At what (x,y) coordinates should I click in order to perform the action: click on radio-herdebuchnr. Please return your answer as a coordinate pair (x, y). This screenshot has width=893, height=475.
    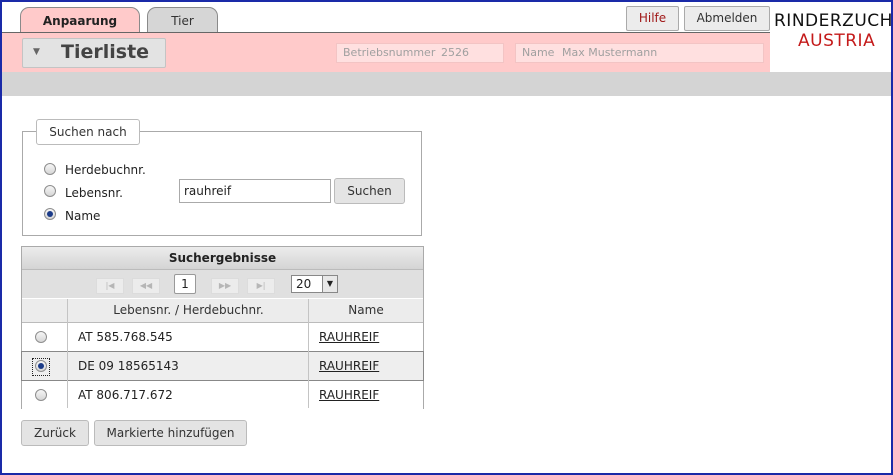
    Looking at the image, I should click on (50, 169).